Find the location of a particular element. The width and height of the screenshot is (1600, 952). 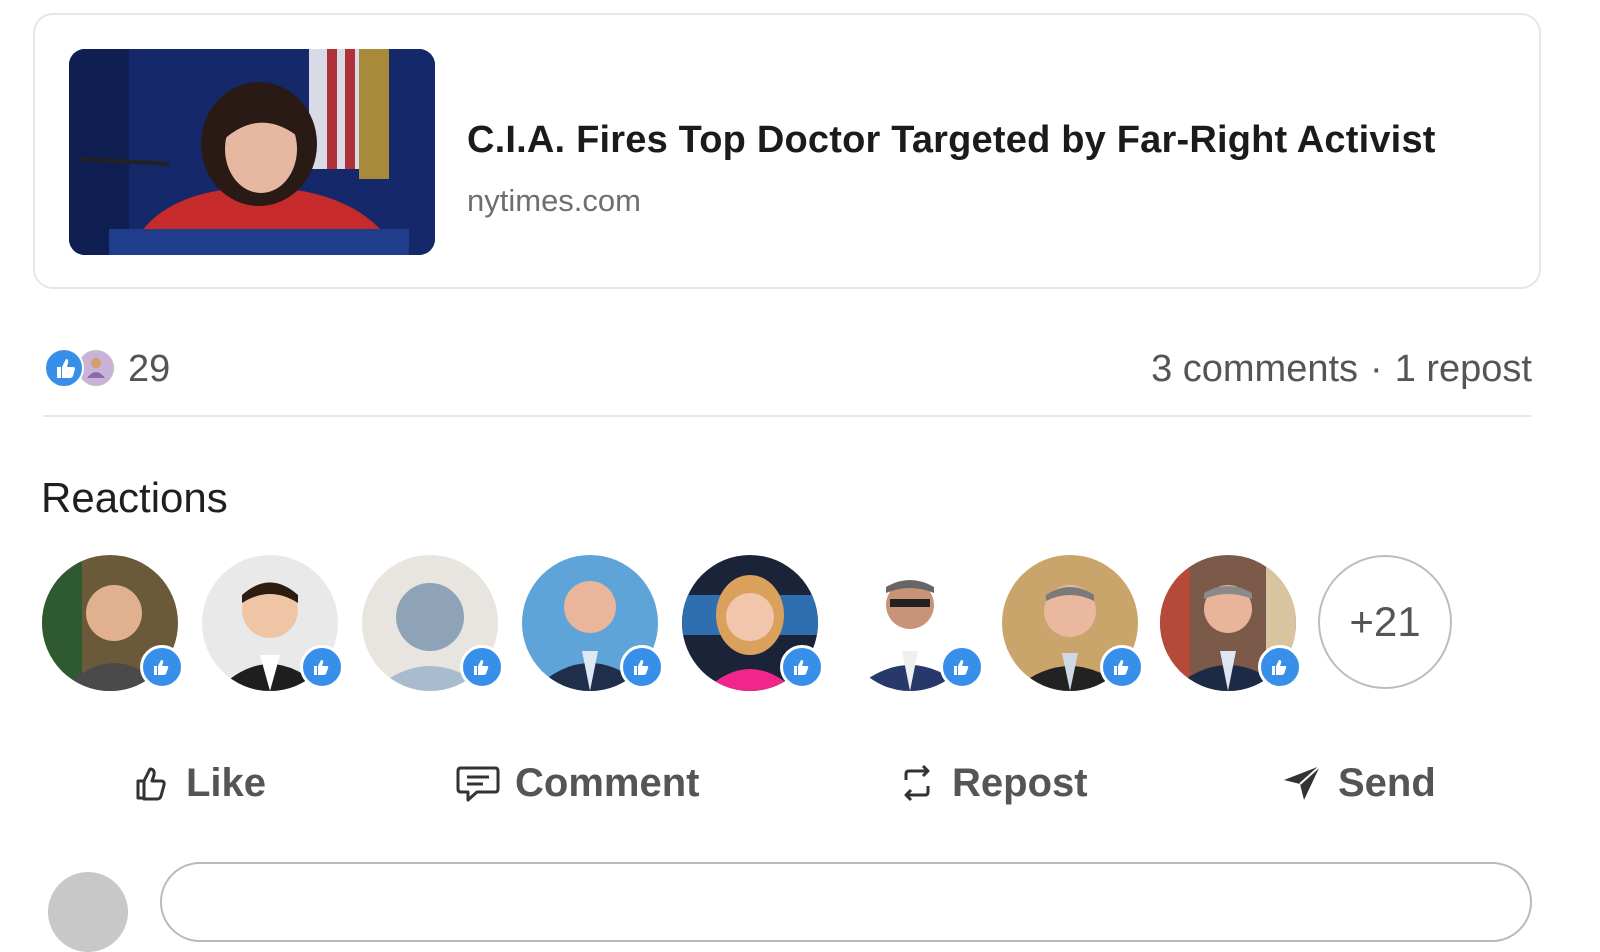

comment-icon is located at coordinates (478, 784).